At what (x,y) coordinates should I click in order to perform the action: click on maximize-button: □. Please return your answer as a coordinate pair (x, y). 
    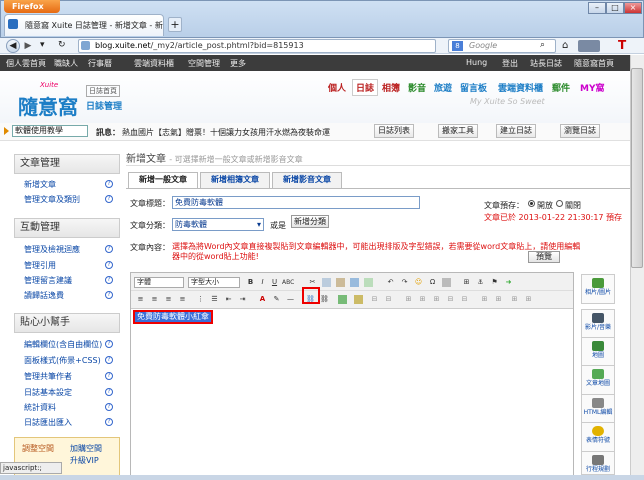
    Looking at the image, I should click on (615, 8).